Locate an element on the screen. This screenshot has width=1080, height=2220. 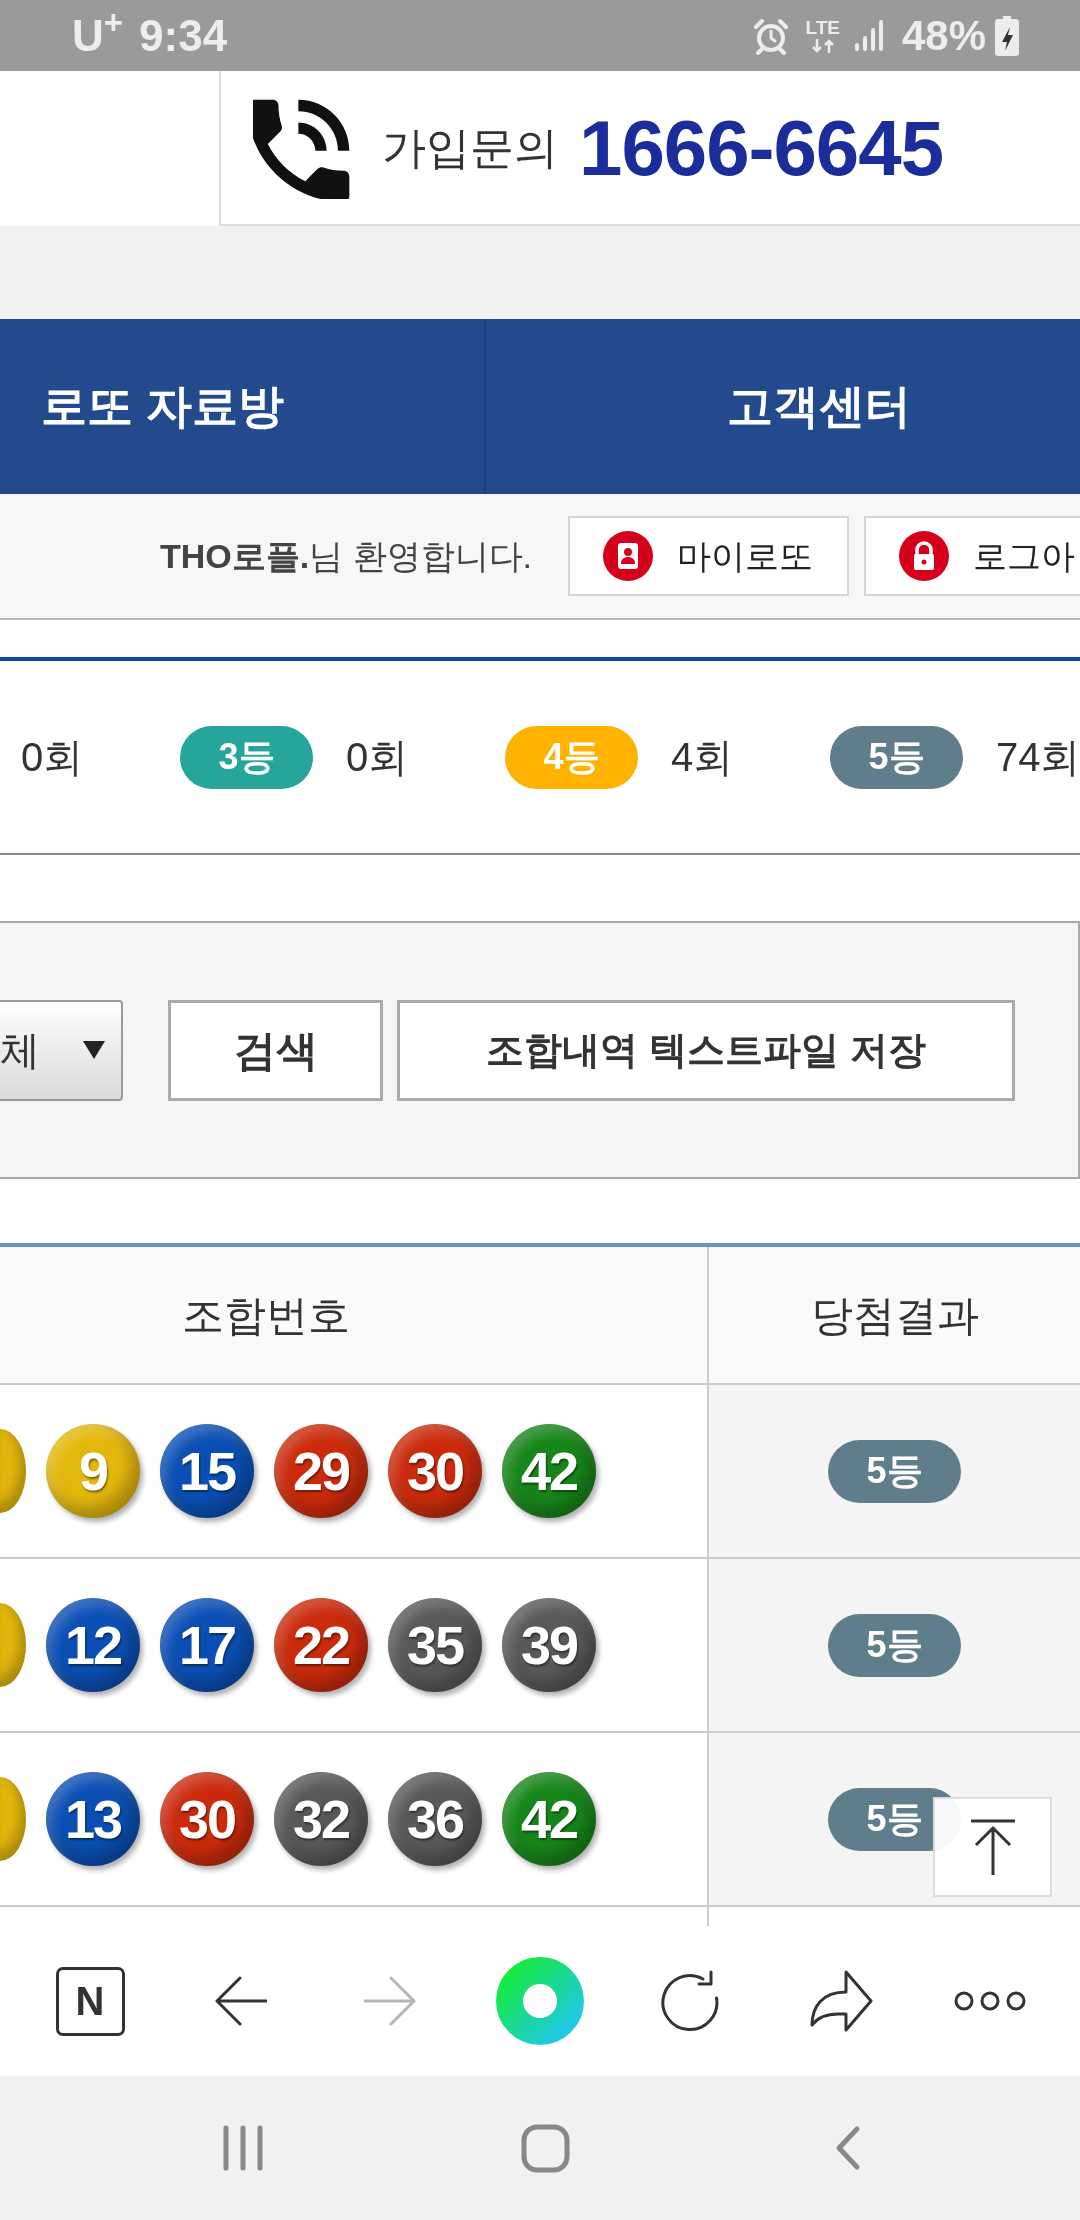
win-count: 4회 is located at coordinates (702, 757).